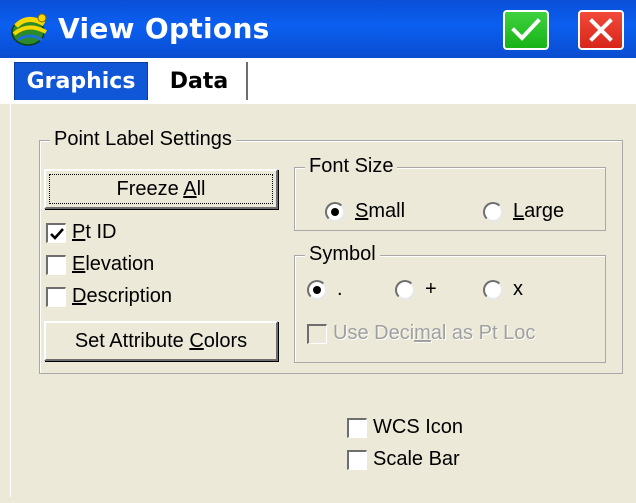 The image size is (636, 503). I want to click on ok-button, so click(526, 30).